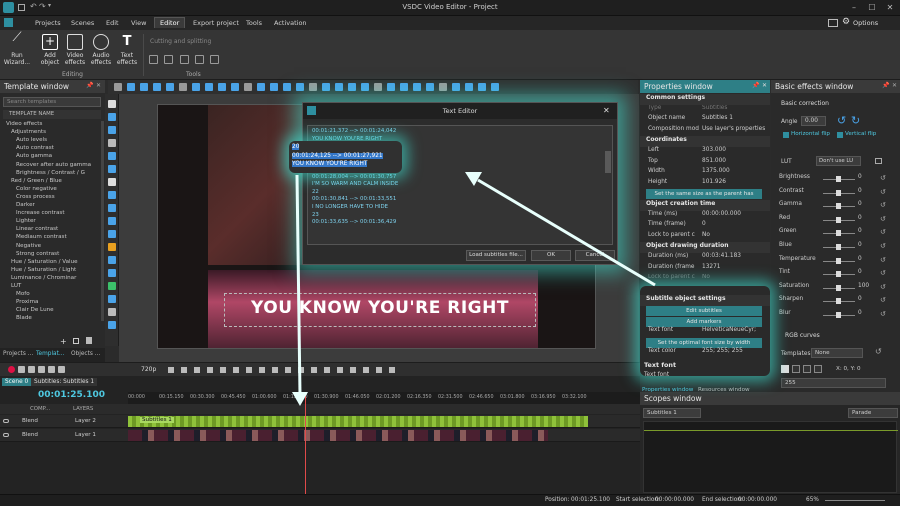 The image size is (900, 506). I want to click on arrow-to-text-editor, so click(560, 229).